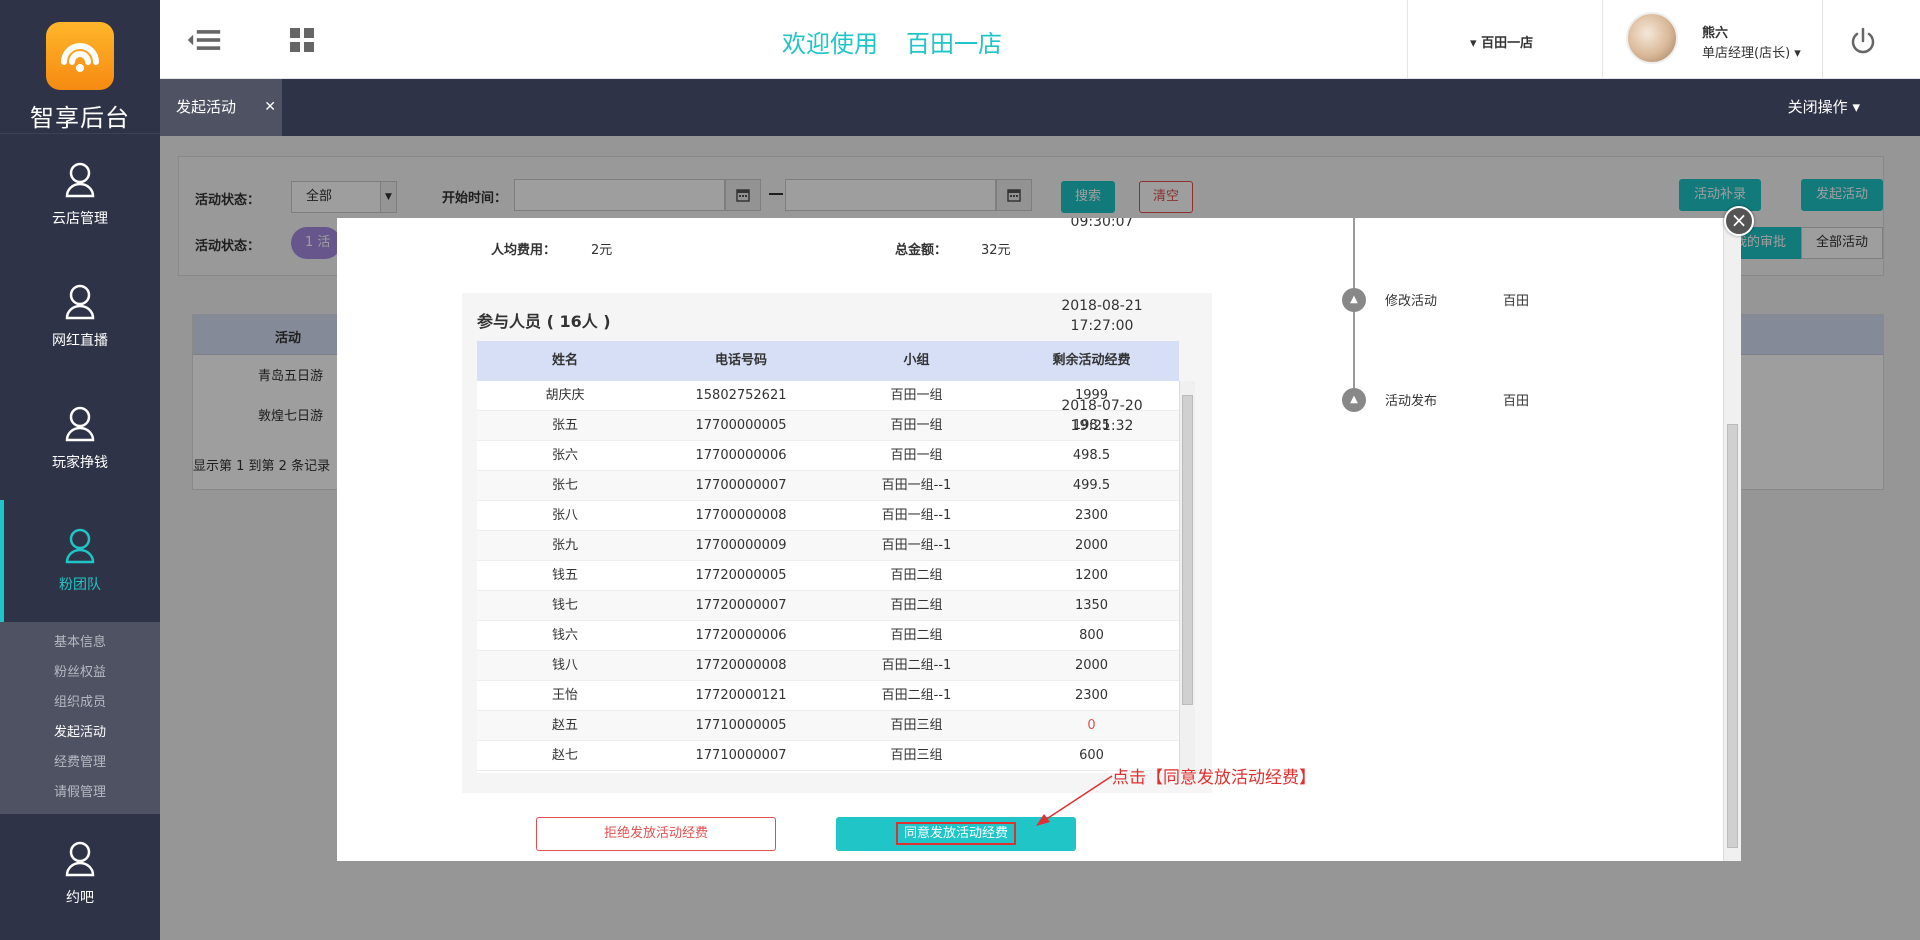 Image resolution: width=1920 pixels, height=940 pixels. I want to click on sidebar-item-fan-team: 粉团队, so click(80, 561).